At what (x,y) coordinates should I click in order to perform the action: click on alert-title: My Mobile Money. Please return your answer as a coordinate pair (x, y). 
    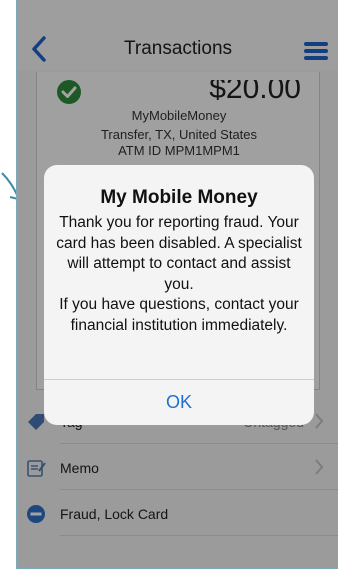
    Looking at the image, I should click on (179, 197).